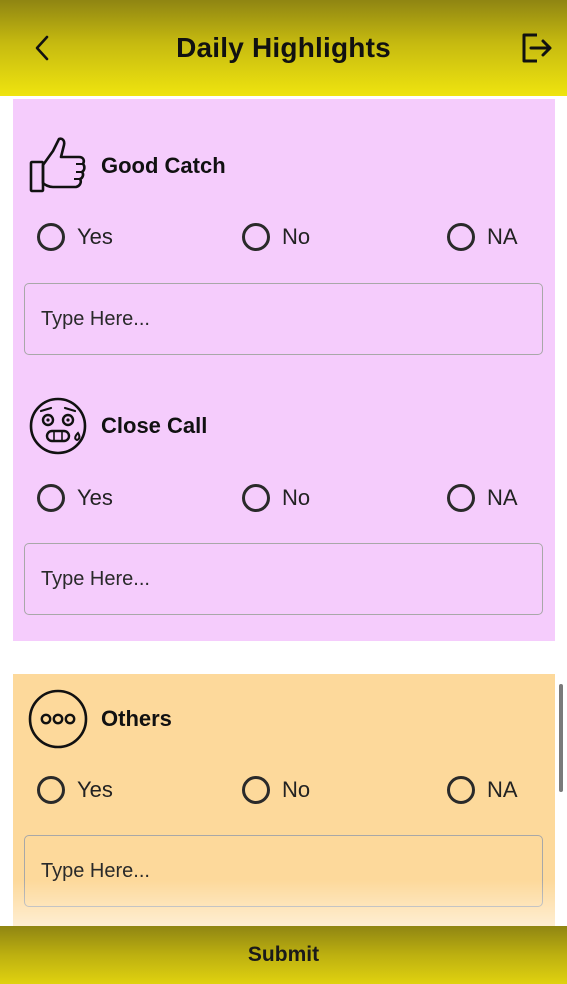 This screenshot has width=567, height=984. I want to click on others-options: Yes No NA, so click(287, 794).